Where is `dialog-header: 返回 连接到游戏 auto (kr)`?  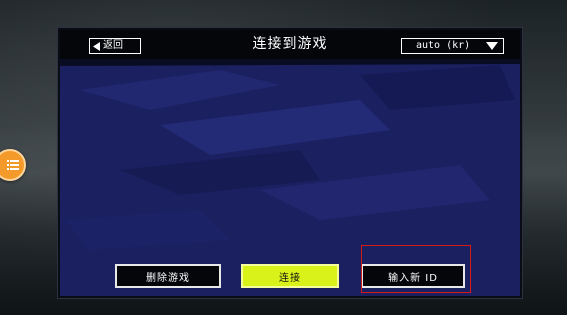
dialog-header: 返回 连接到游戏 auto (kr) is located at coordinates (290, 44).